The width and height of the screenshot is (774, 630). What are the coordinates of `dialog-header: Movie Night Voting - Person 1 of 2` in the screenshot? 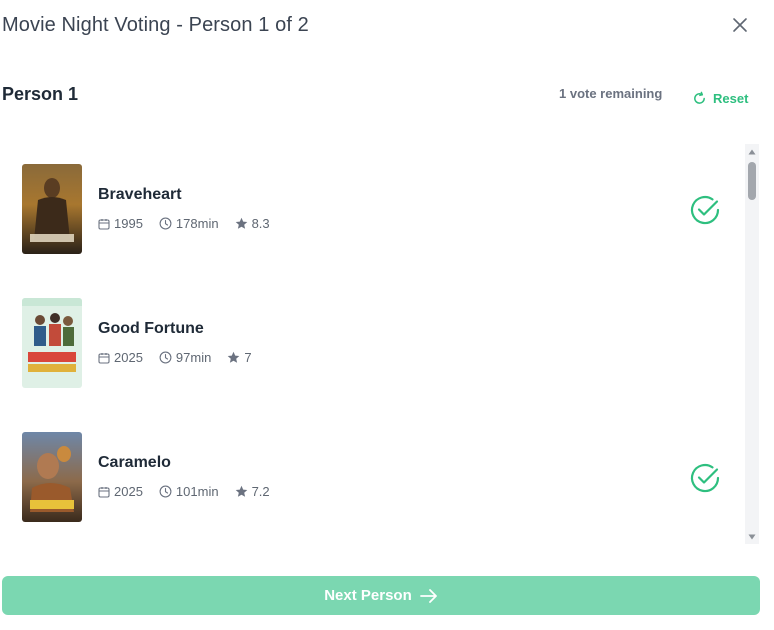 It's located at (387, 28).